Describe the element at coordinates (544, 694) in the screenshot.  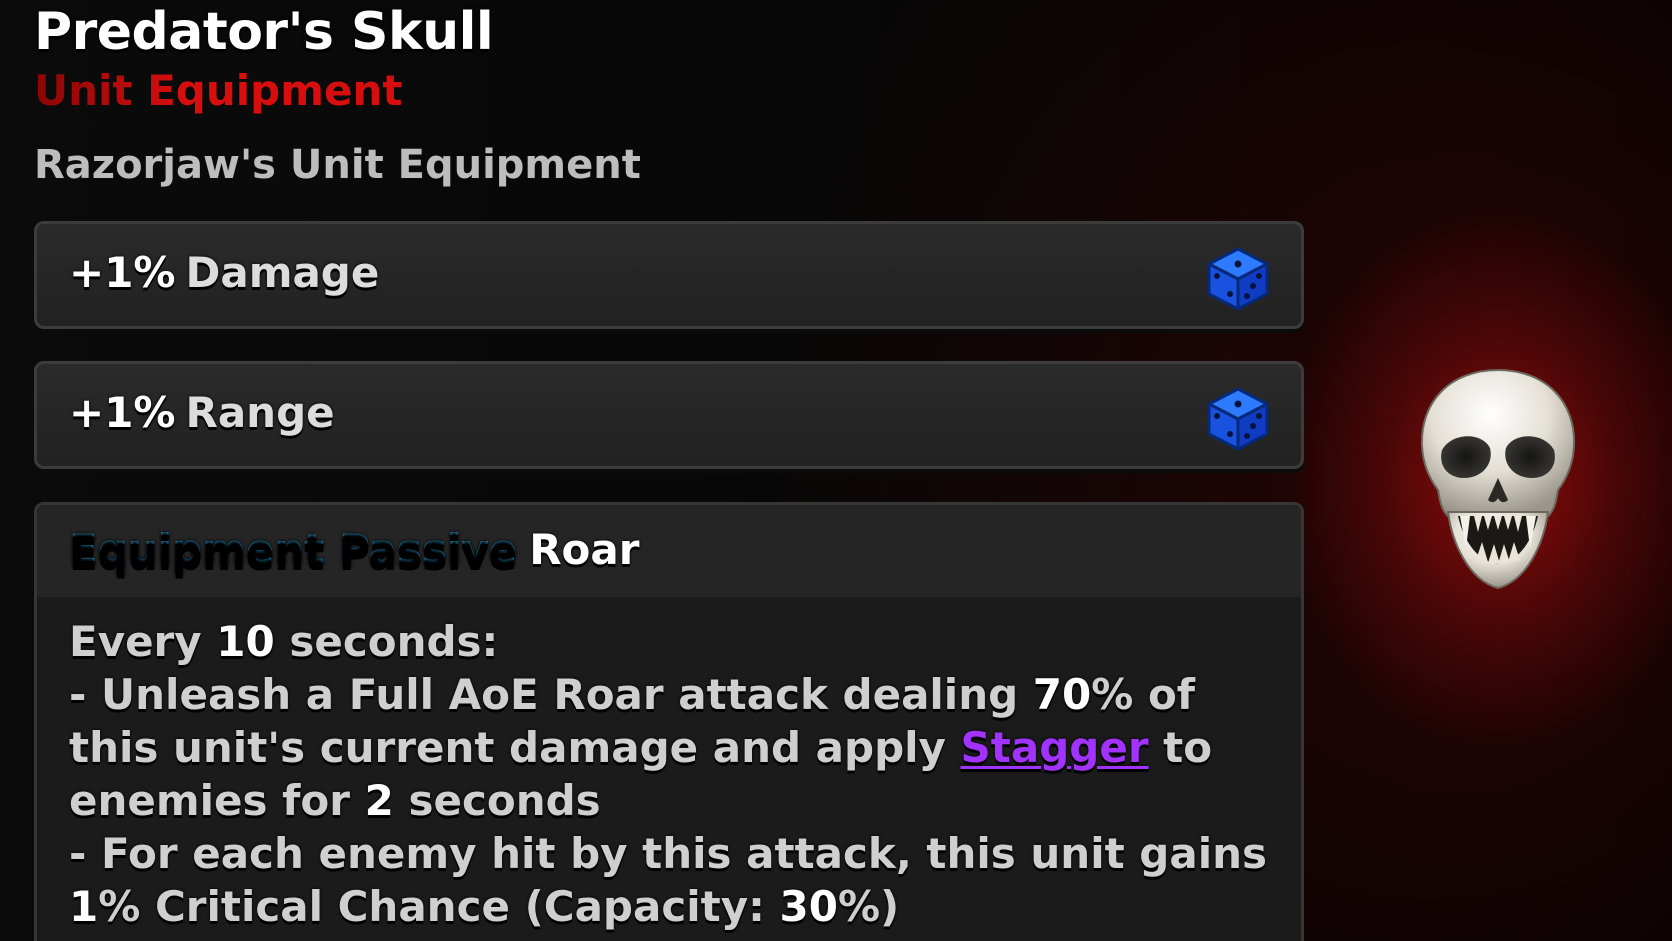
I see `text: - Unleash a Full AoE Roar attack dealing` at that location.